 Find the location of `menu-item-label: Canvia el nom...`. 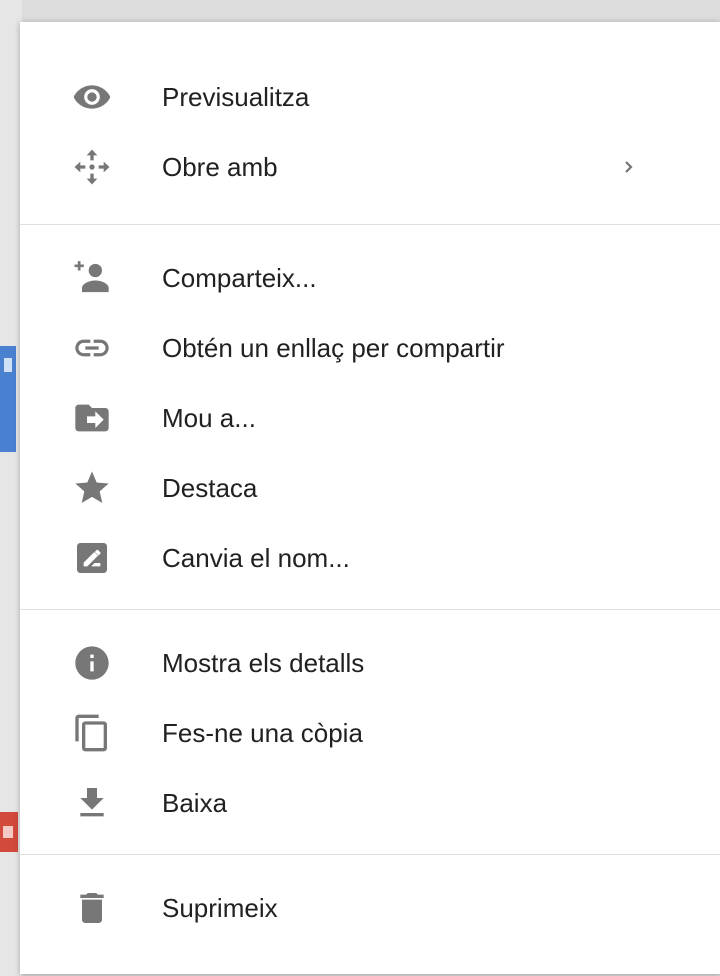

menu-item-label: Canvia el nom... is located at coordinates (256, 557).